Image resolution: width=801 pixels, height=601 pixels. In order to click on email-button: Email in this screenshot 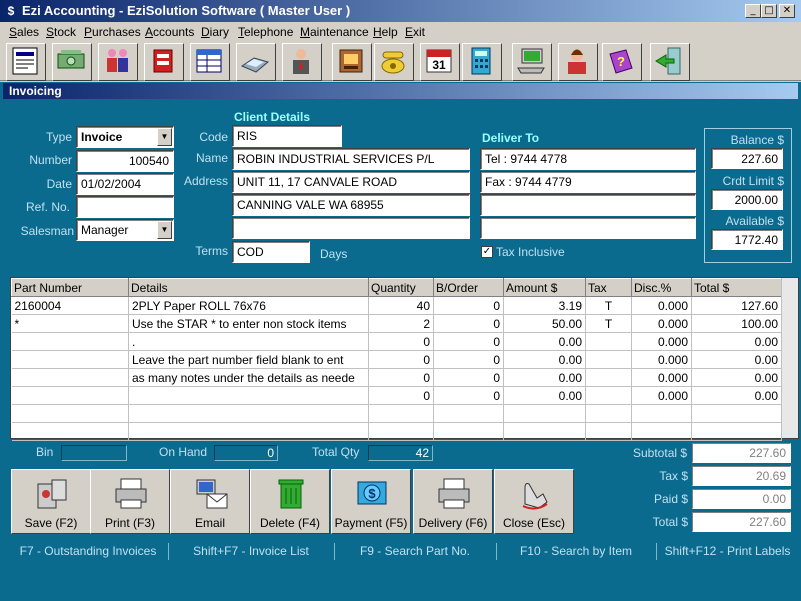, I will do `click(210, 501)`.